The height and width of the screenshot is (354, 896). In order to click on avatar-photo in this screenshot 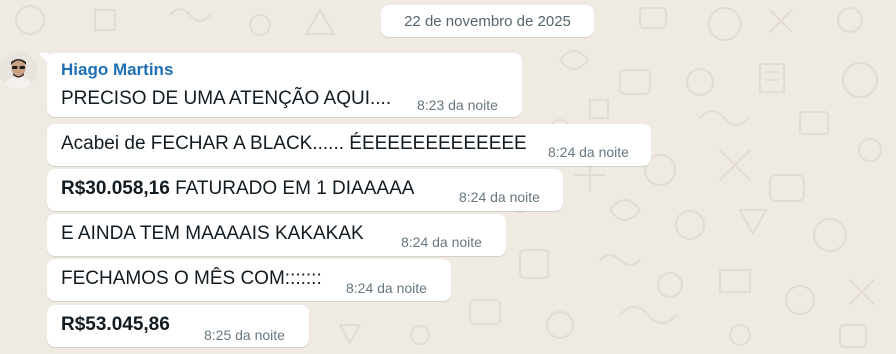, I will do `click(18, 70)`.